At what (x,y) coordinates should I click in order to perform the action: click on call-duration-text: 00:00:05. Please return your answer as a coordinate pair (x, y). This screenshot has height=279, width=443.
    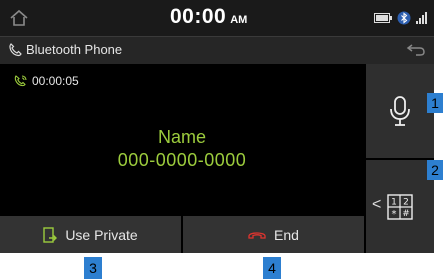
    Looking at the image, I should click on (55, 81).